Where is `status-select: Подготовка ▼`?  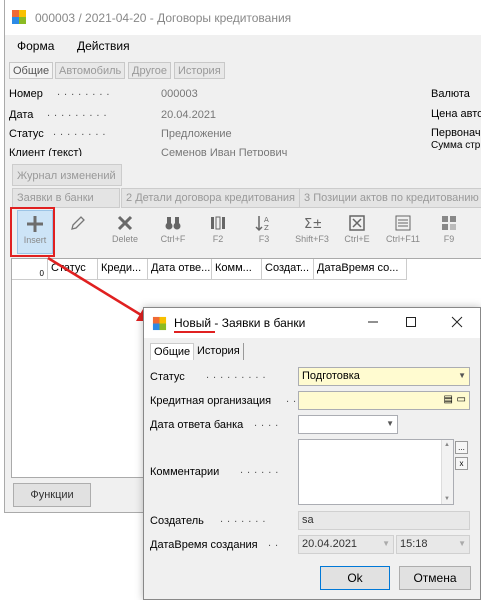 status-select: Подготовка ▼ is located at coordinates (384, 376).